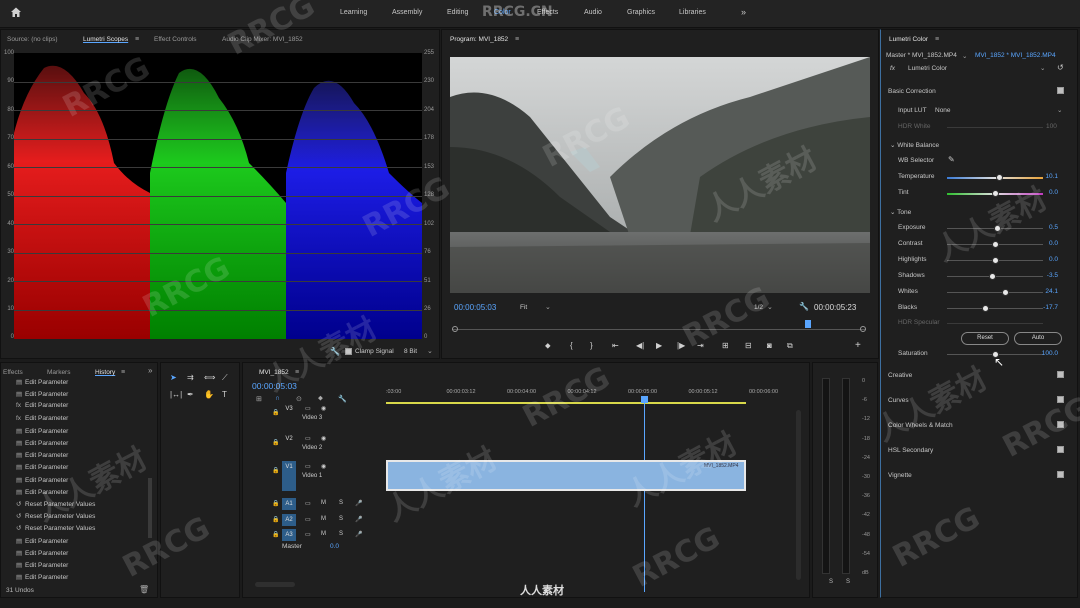 Image resolution: width=1080 pixels, height=608 pixels. Describe the element at coordinates (921, 55) in the screenshot. I see `master-clip-path: Master * MVI_1852.MP4` at that location.